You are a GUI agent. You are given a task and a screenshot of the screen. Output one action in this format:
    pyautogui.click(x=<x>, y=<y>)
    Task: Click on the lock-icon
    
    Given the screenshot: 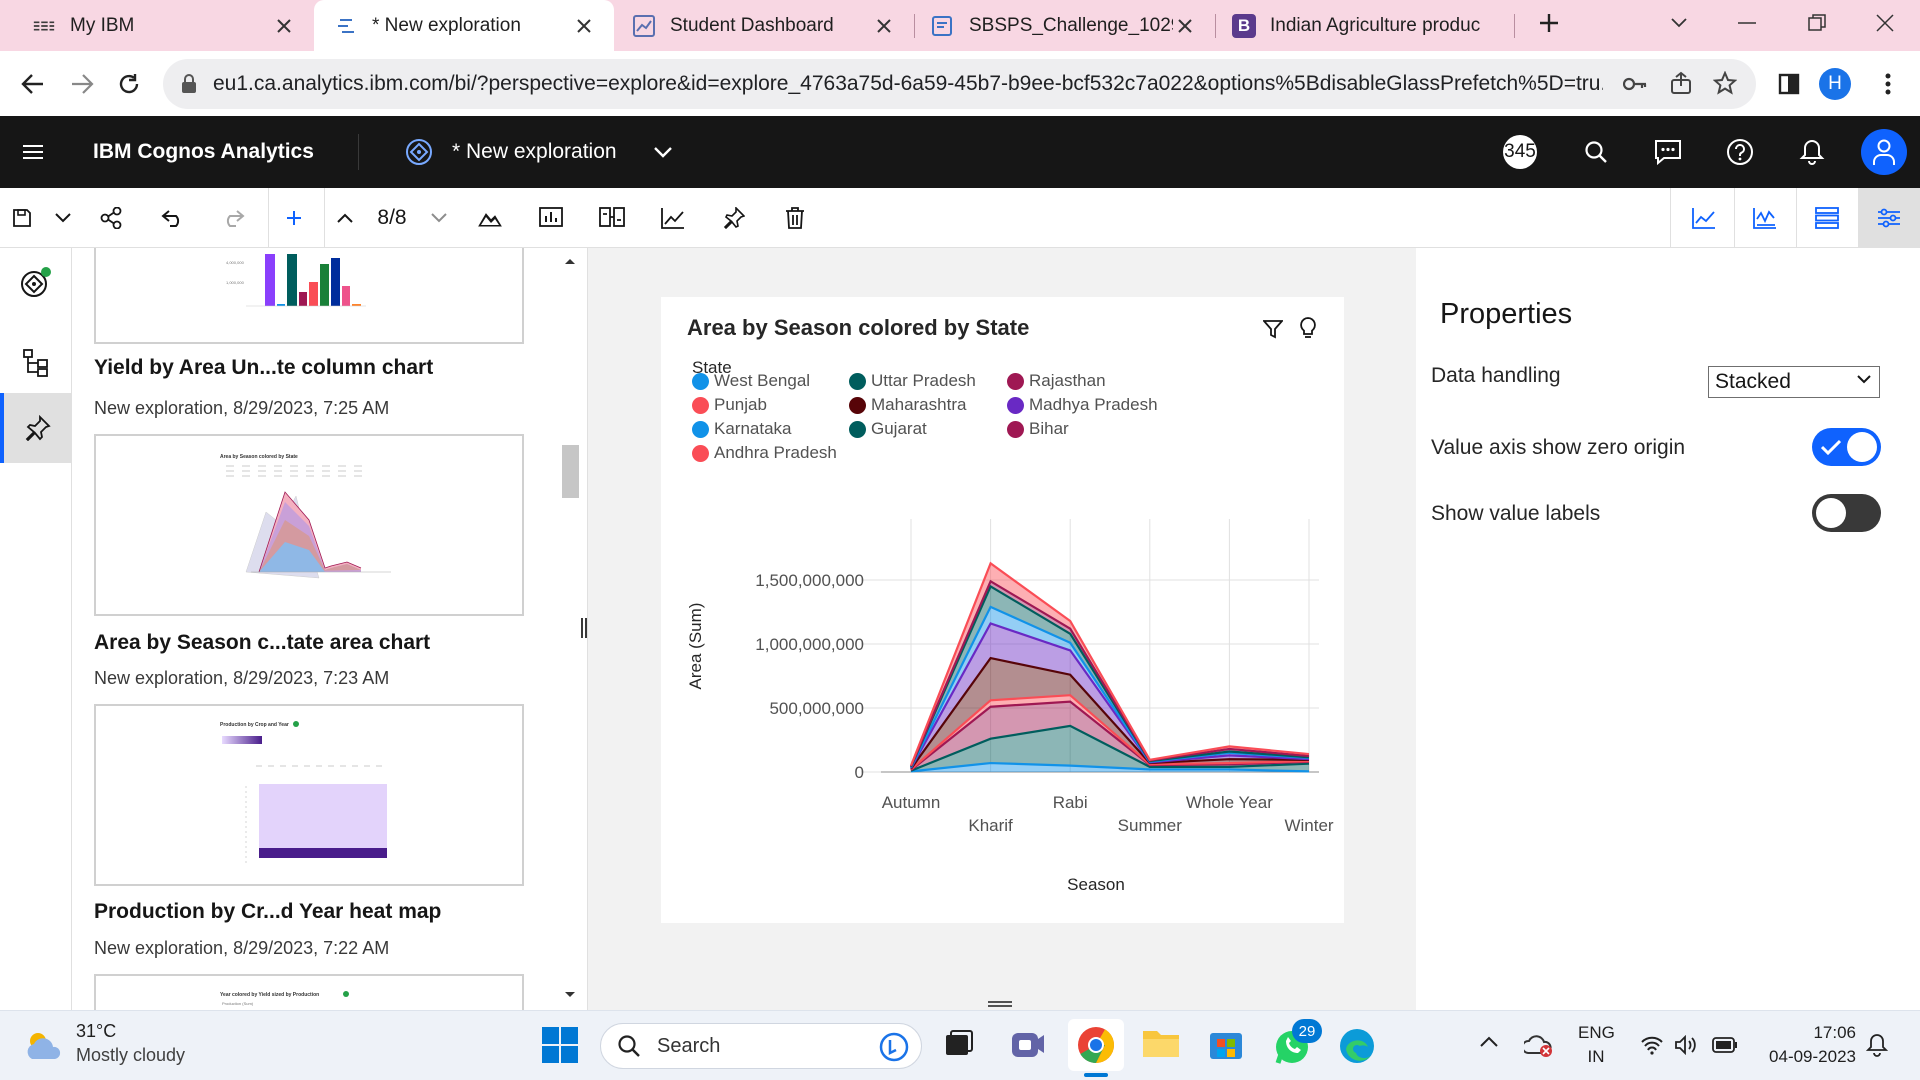 What is the action you would take?
    pyautogui.click(x=189, y=84)
    